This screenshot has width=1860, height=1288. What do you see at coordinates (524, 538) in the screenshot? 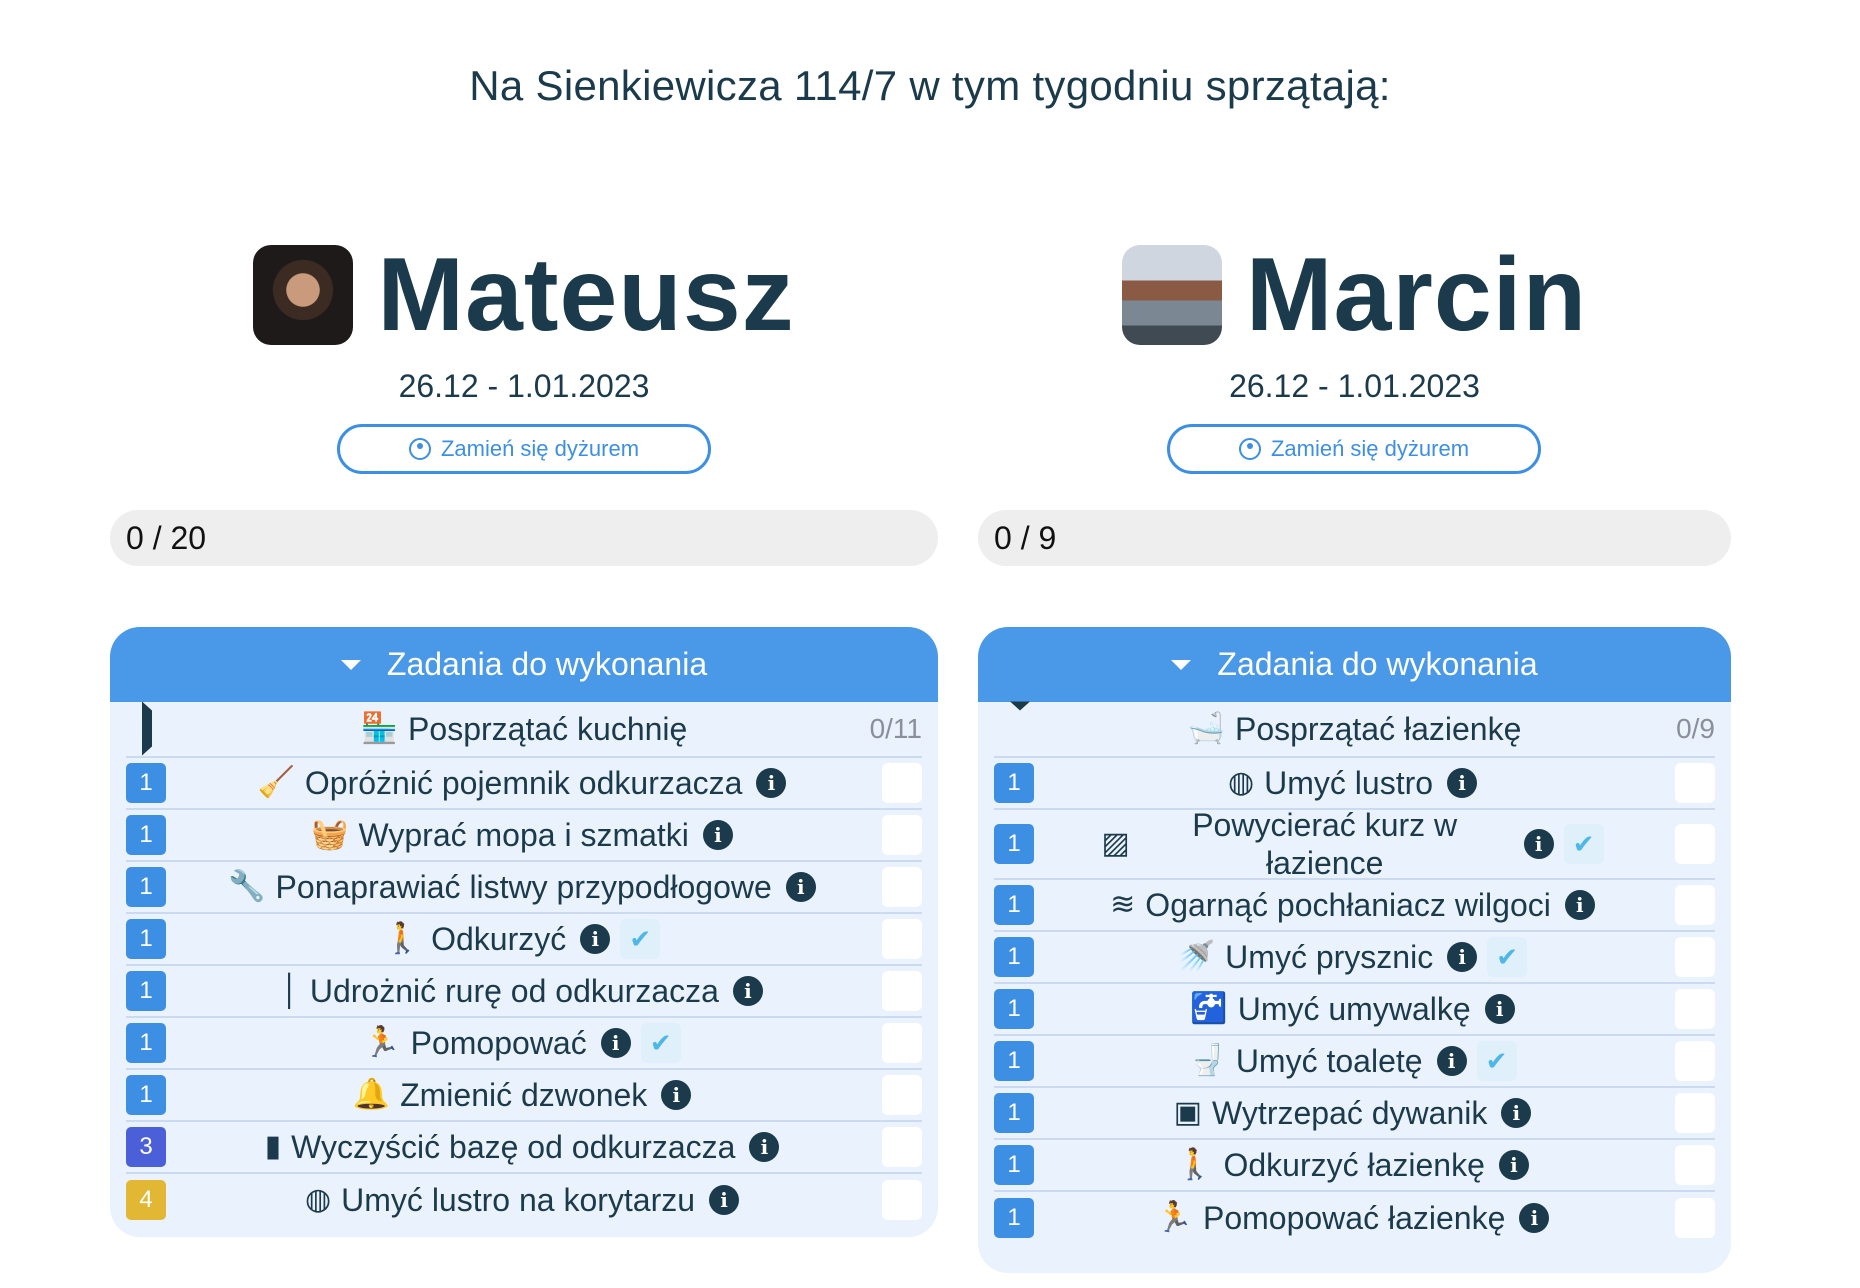
I see `progress-bar: 0 / 20` at bounding box center [524, 538].